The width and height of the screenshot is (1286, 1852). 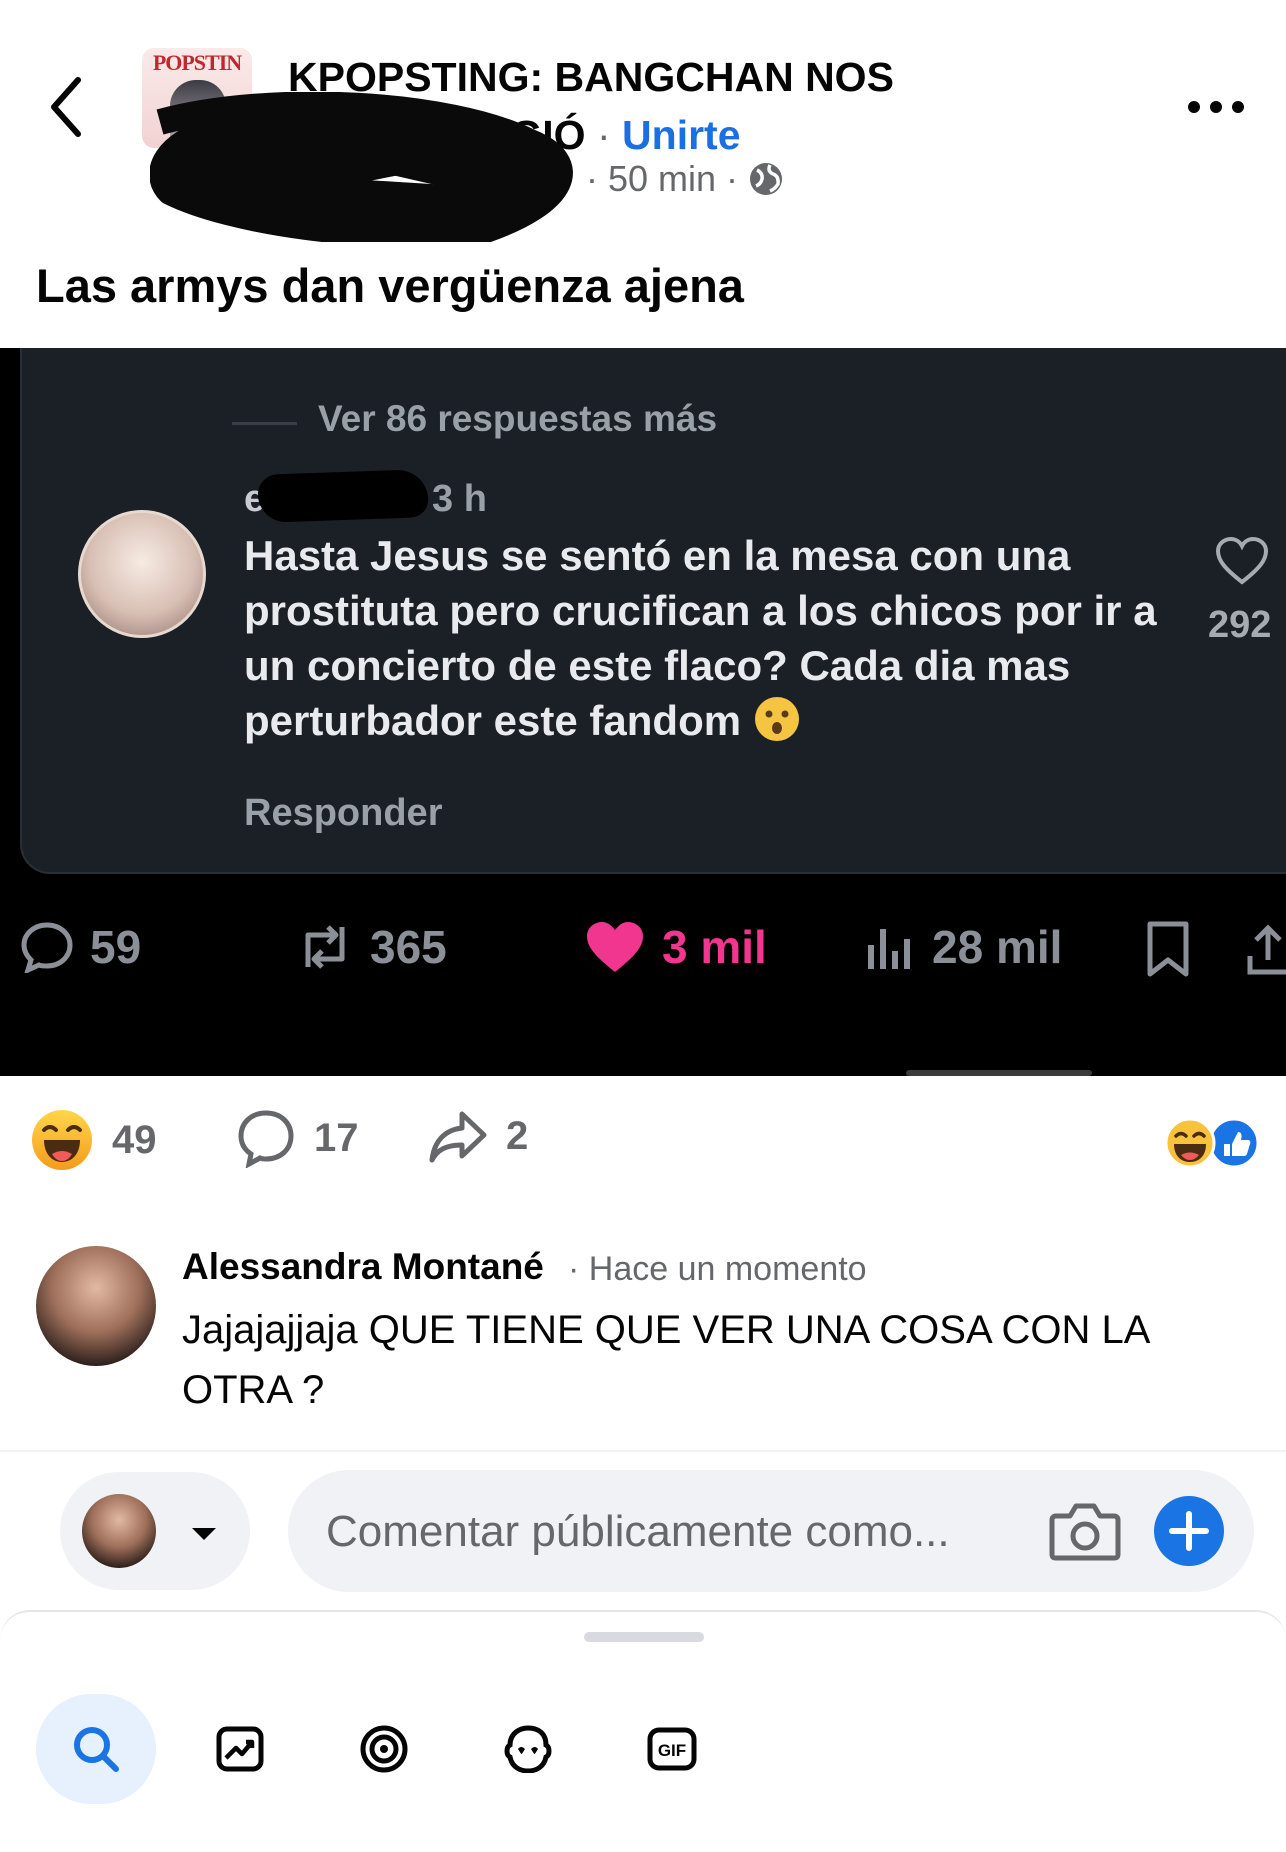 I want to click on my-avatar, so click(x=119, y=1531).